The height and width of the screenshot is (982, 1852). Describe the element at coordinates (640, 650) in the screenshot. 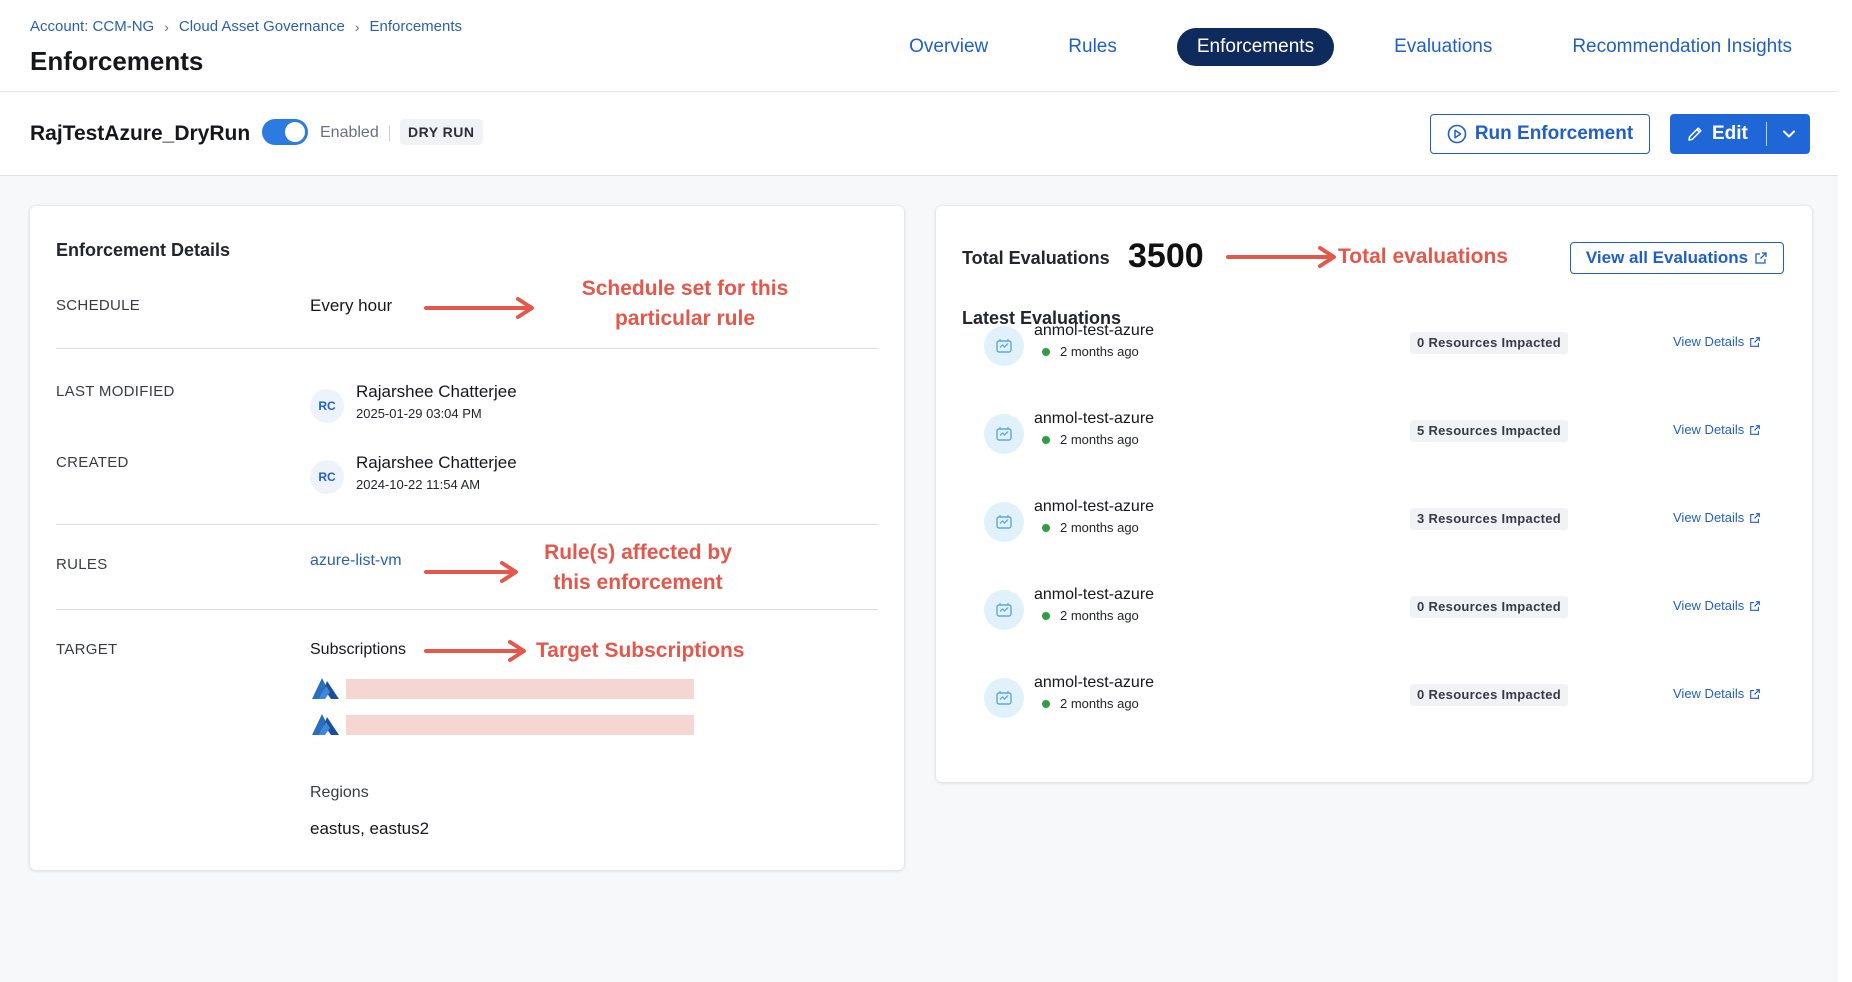

I see `annotation-target: Target Subscriptions` at that location.